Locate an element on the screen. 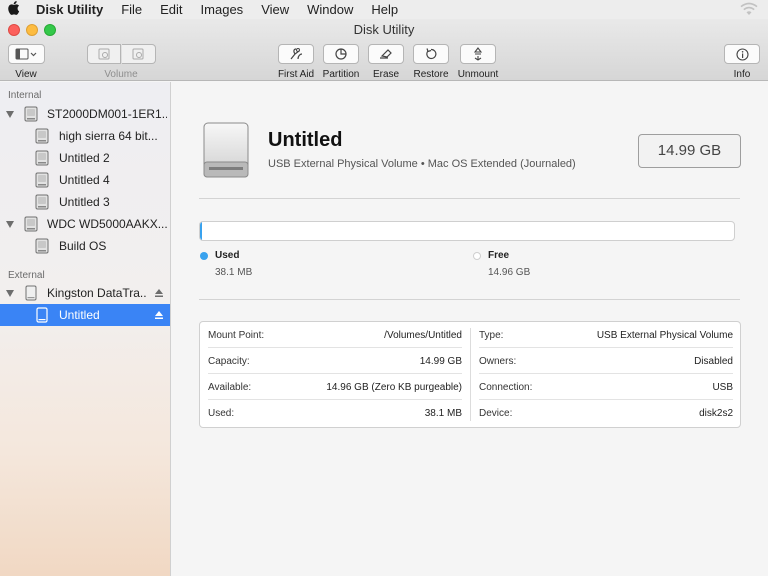  info-tool: Info is located at coordinates (742, 62).